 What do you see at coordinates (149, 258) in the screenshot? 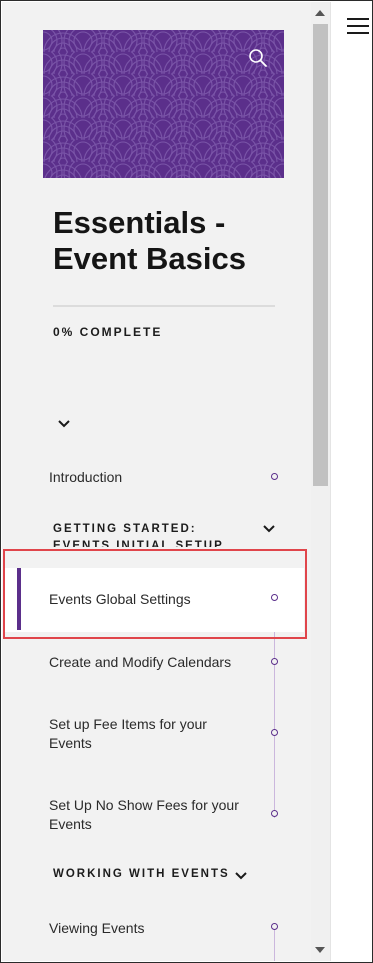
I see `course-title-line2: Event Basics` at bounding box center [149, 258].